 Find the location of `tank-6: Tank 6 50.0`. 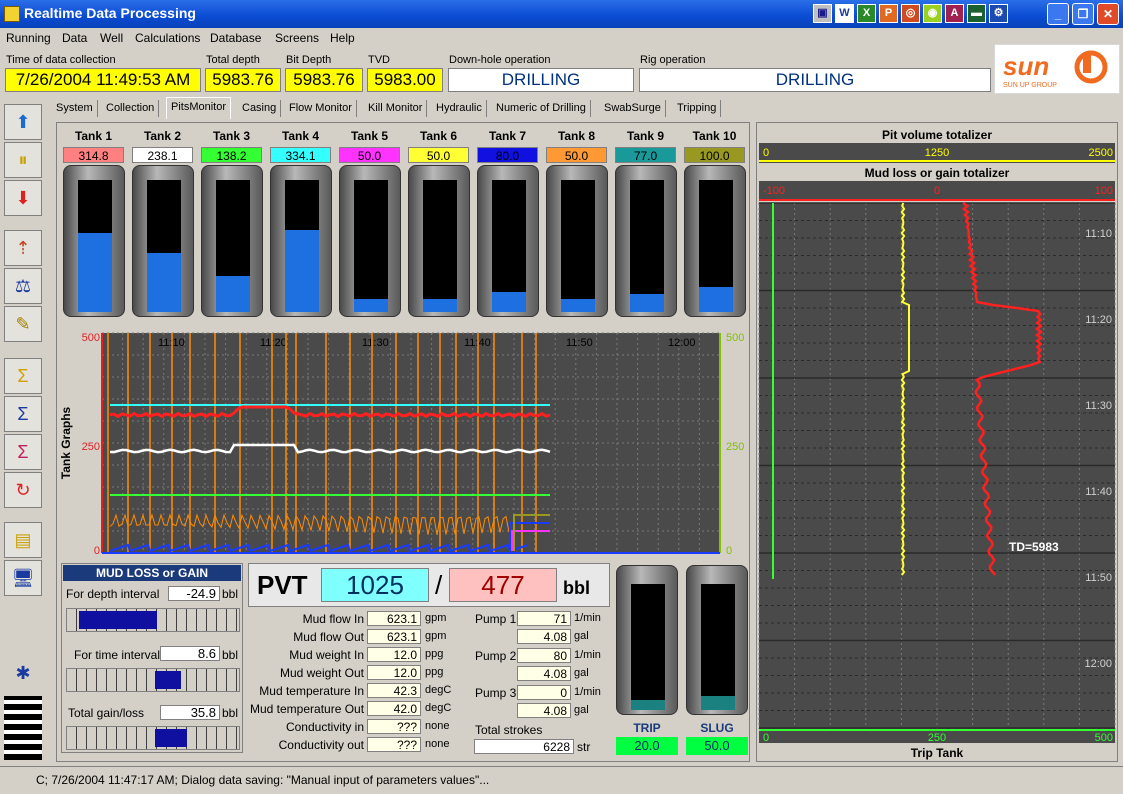

tank-6: Tank 6 50.0 is located at coordinates (438, 222).